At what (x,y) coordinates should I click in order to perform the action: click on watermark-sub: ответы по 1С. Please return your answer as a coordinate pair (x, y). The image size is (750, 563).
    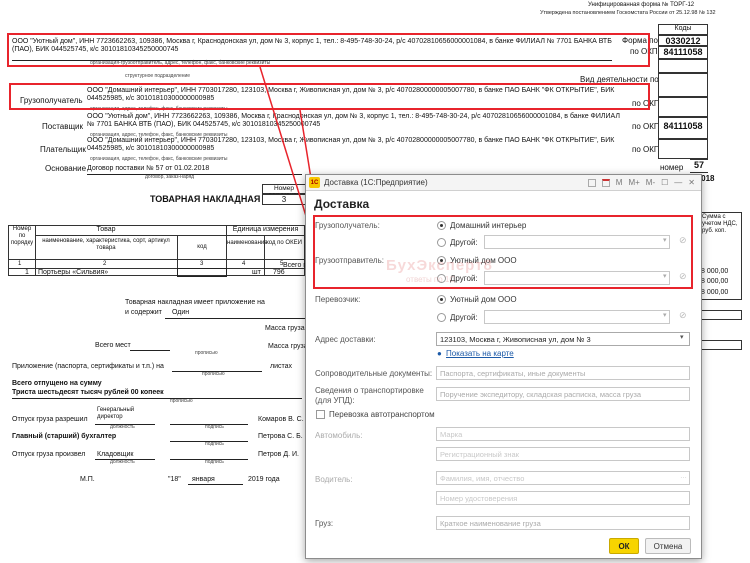
    Looking at the image, I should click on (431, 279).